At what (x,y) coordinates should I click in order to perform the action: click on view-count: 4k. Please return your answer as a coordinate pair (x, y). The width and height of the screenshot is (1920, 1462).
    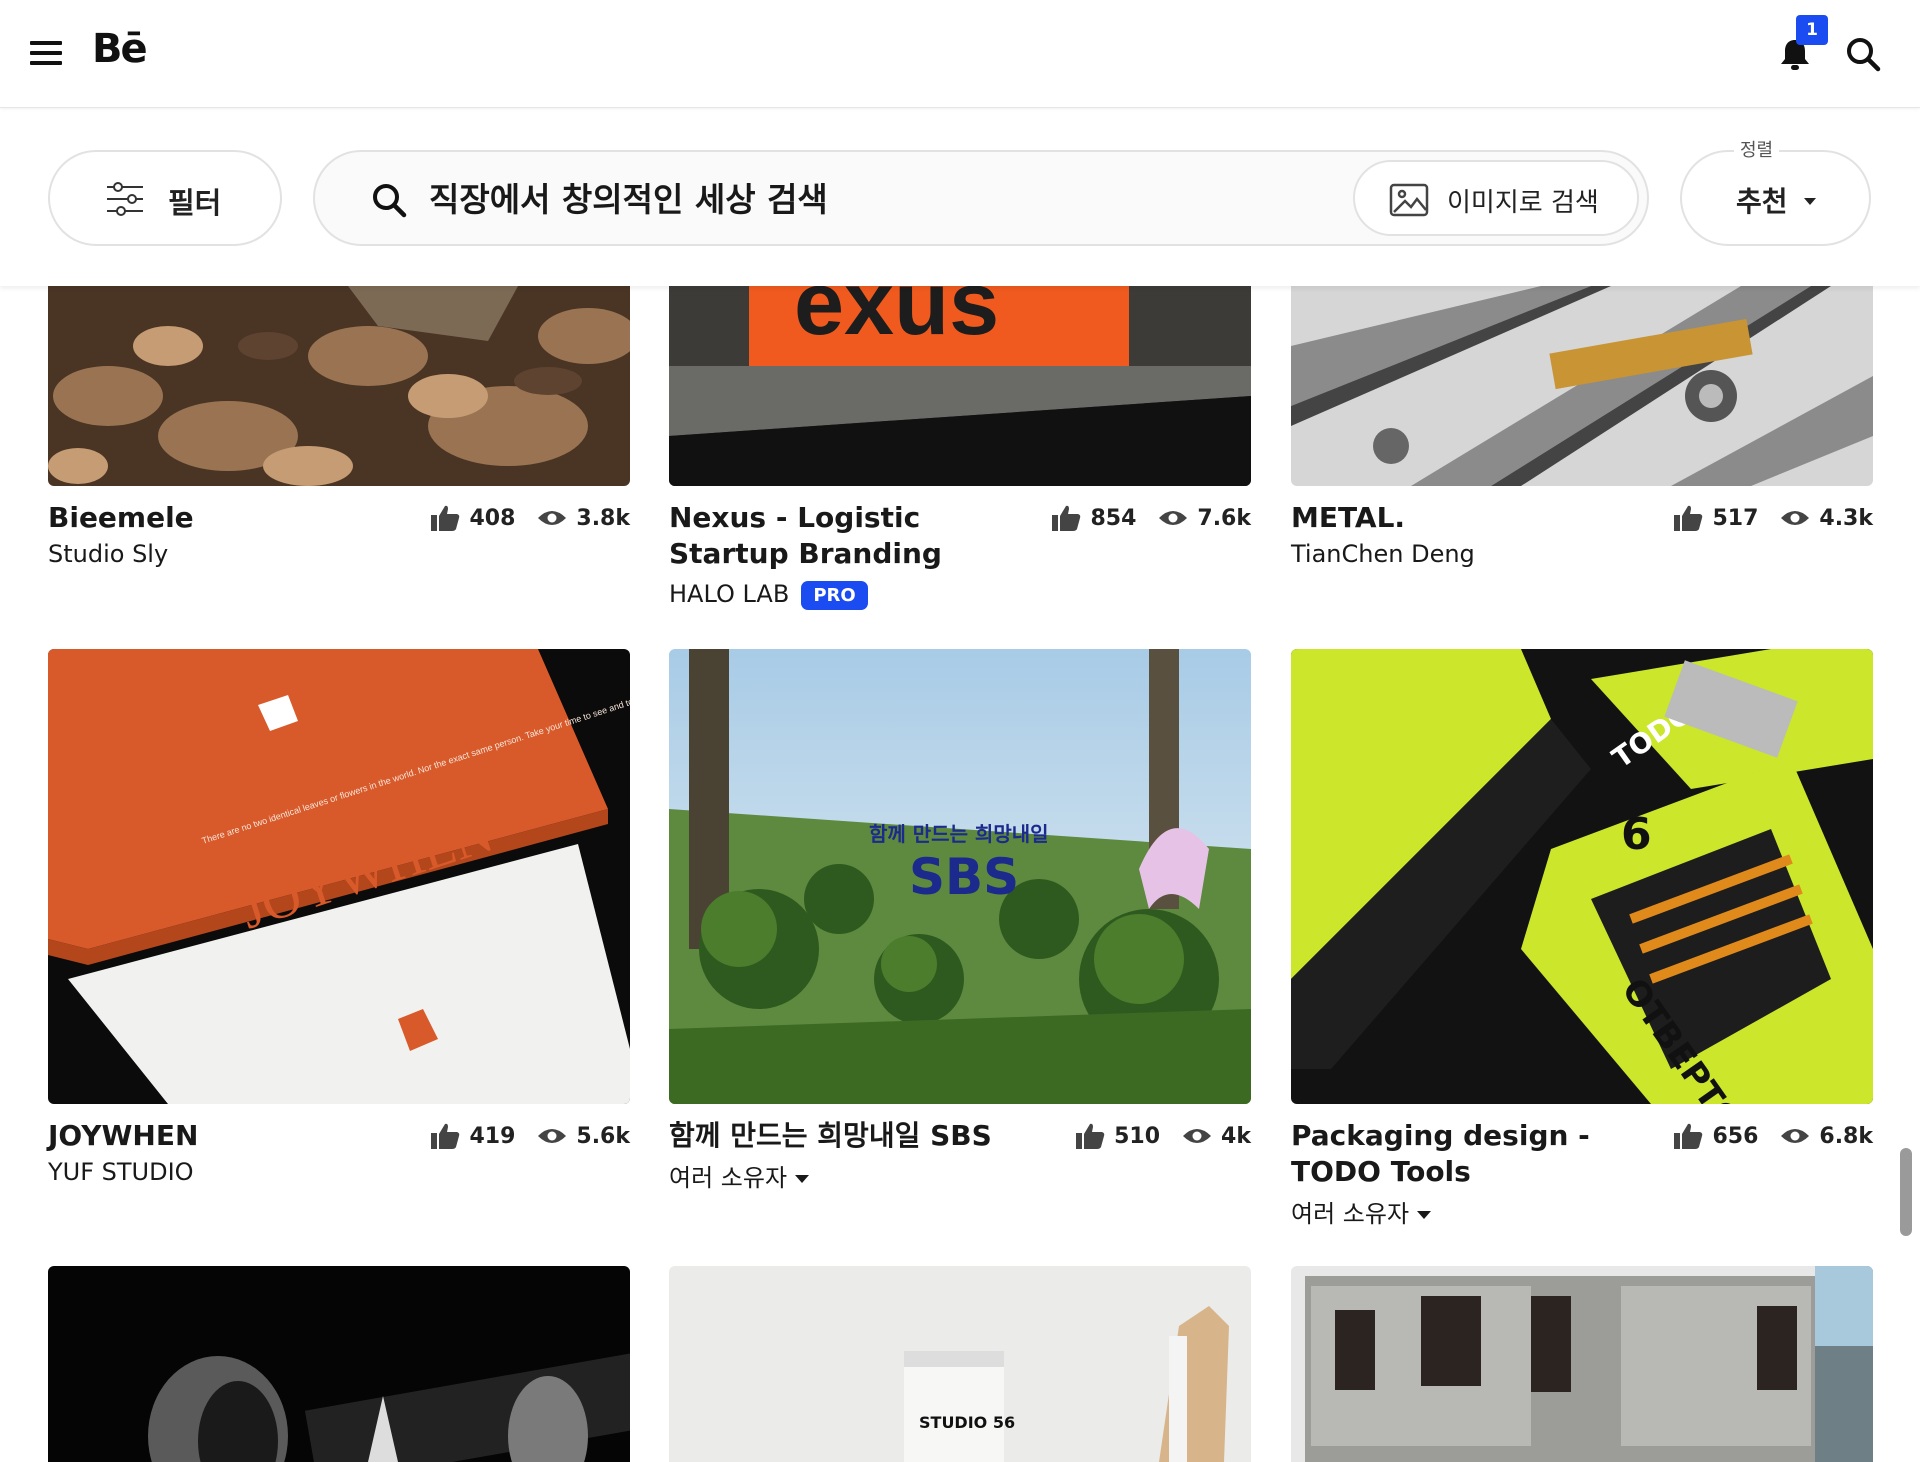
    Looking at the image, I should click on (1236, 1136).